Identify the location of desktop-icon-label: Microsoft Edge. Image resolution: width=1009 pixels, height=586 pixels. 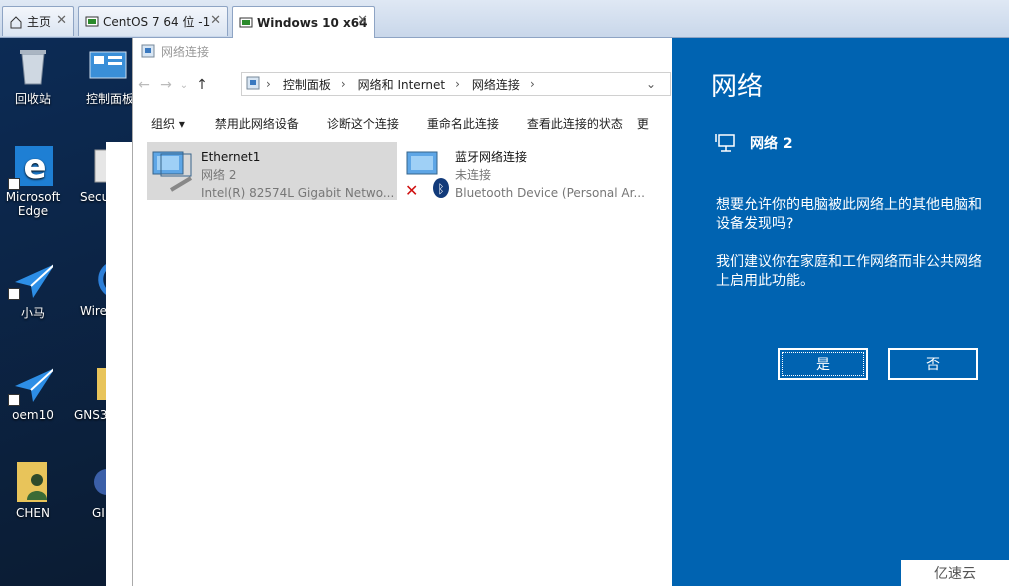
(33, 204).